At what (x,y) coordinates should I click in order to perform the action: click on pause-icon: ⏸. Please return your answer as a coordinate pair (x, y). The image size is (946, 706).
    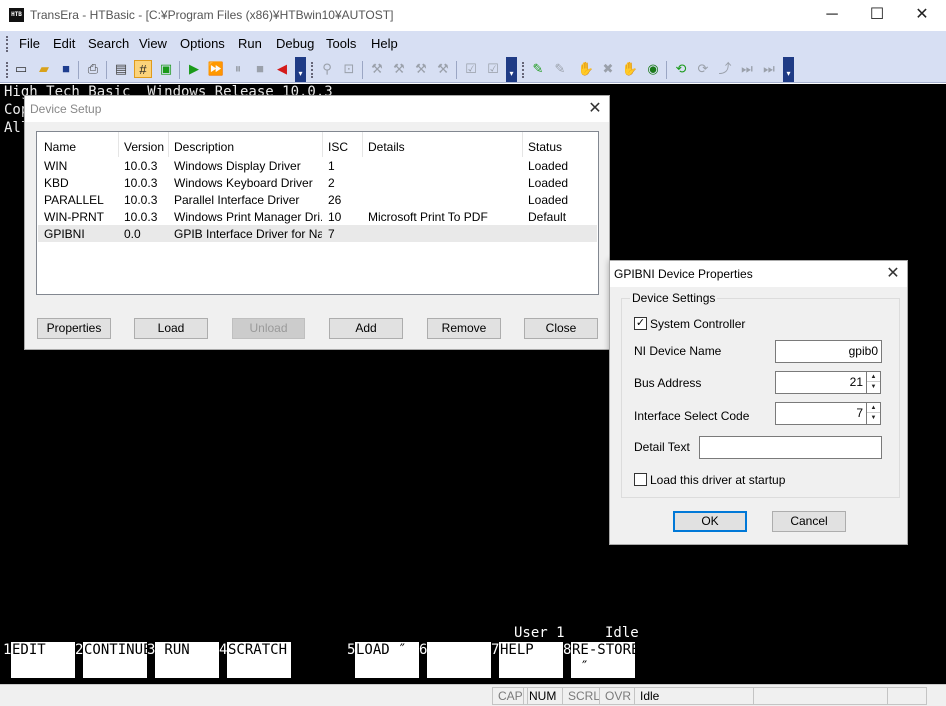
    Looking at the image, I should click on (238, 69).